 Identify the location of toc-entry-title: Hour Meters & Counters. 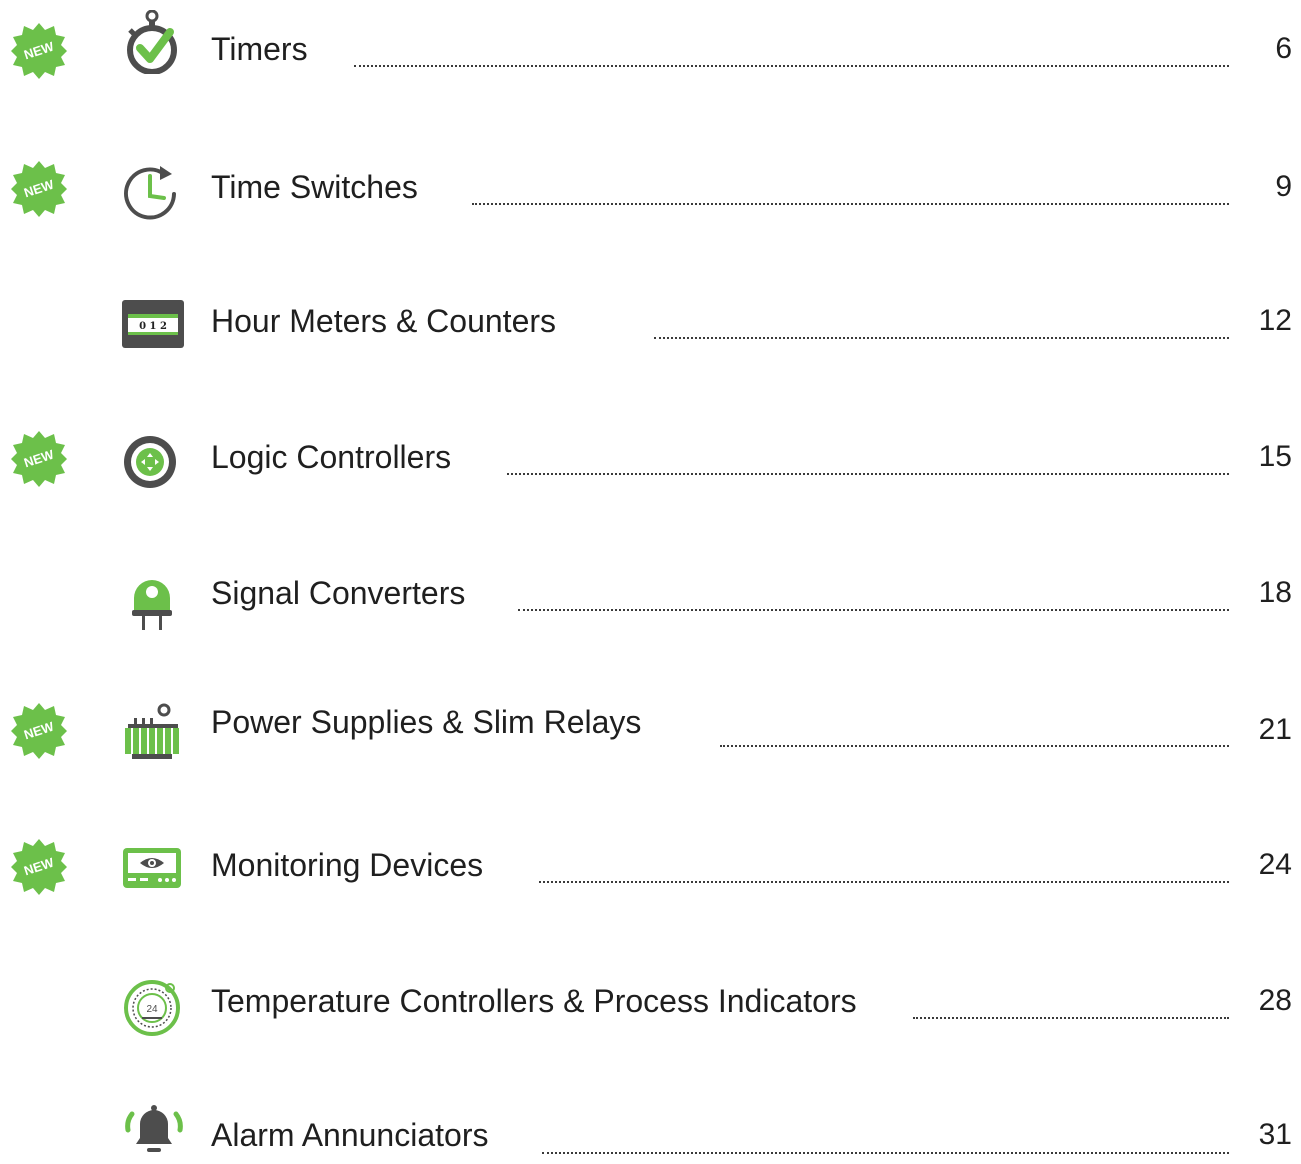
(384, 321).